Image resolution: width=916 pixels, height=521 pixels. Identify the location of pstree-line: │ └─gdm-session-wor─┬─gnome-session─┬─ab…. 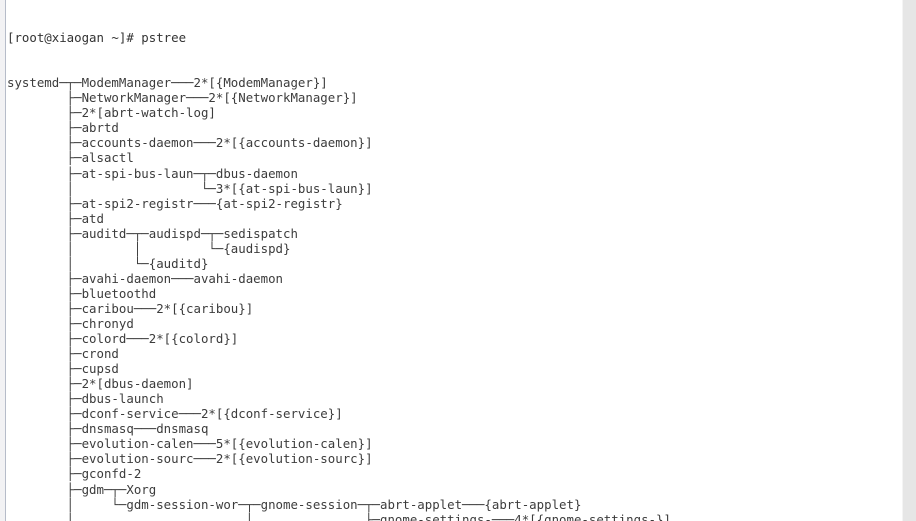
(294, 504).